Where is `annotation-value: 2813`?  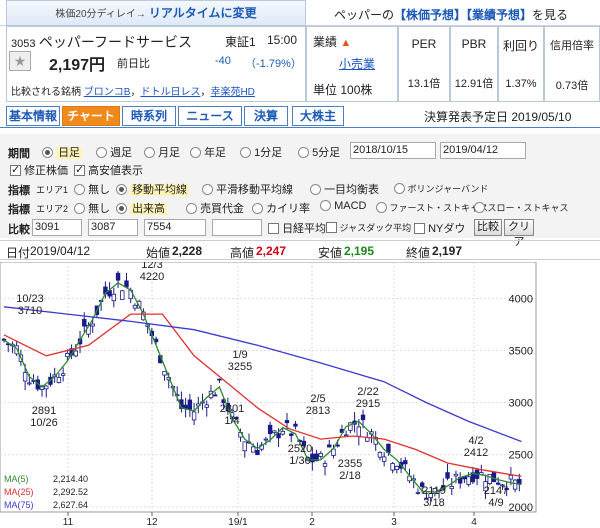 annotation-value: 2813 is located at coordinates (318, 411).